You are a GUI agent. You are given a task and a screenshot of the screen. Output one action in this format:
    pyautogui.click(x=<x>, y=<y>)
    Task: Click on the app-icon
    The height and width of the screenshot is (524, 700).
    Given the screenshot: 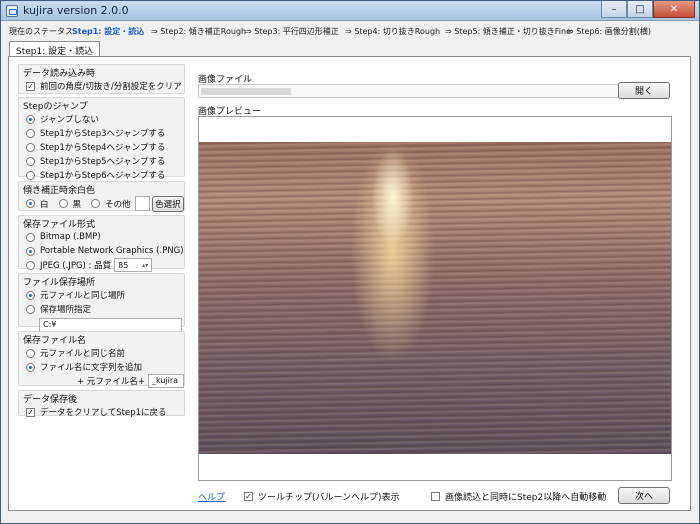 What is the action you would take?
    pyautogui.click(x=12, y=11)
    